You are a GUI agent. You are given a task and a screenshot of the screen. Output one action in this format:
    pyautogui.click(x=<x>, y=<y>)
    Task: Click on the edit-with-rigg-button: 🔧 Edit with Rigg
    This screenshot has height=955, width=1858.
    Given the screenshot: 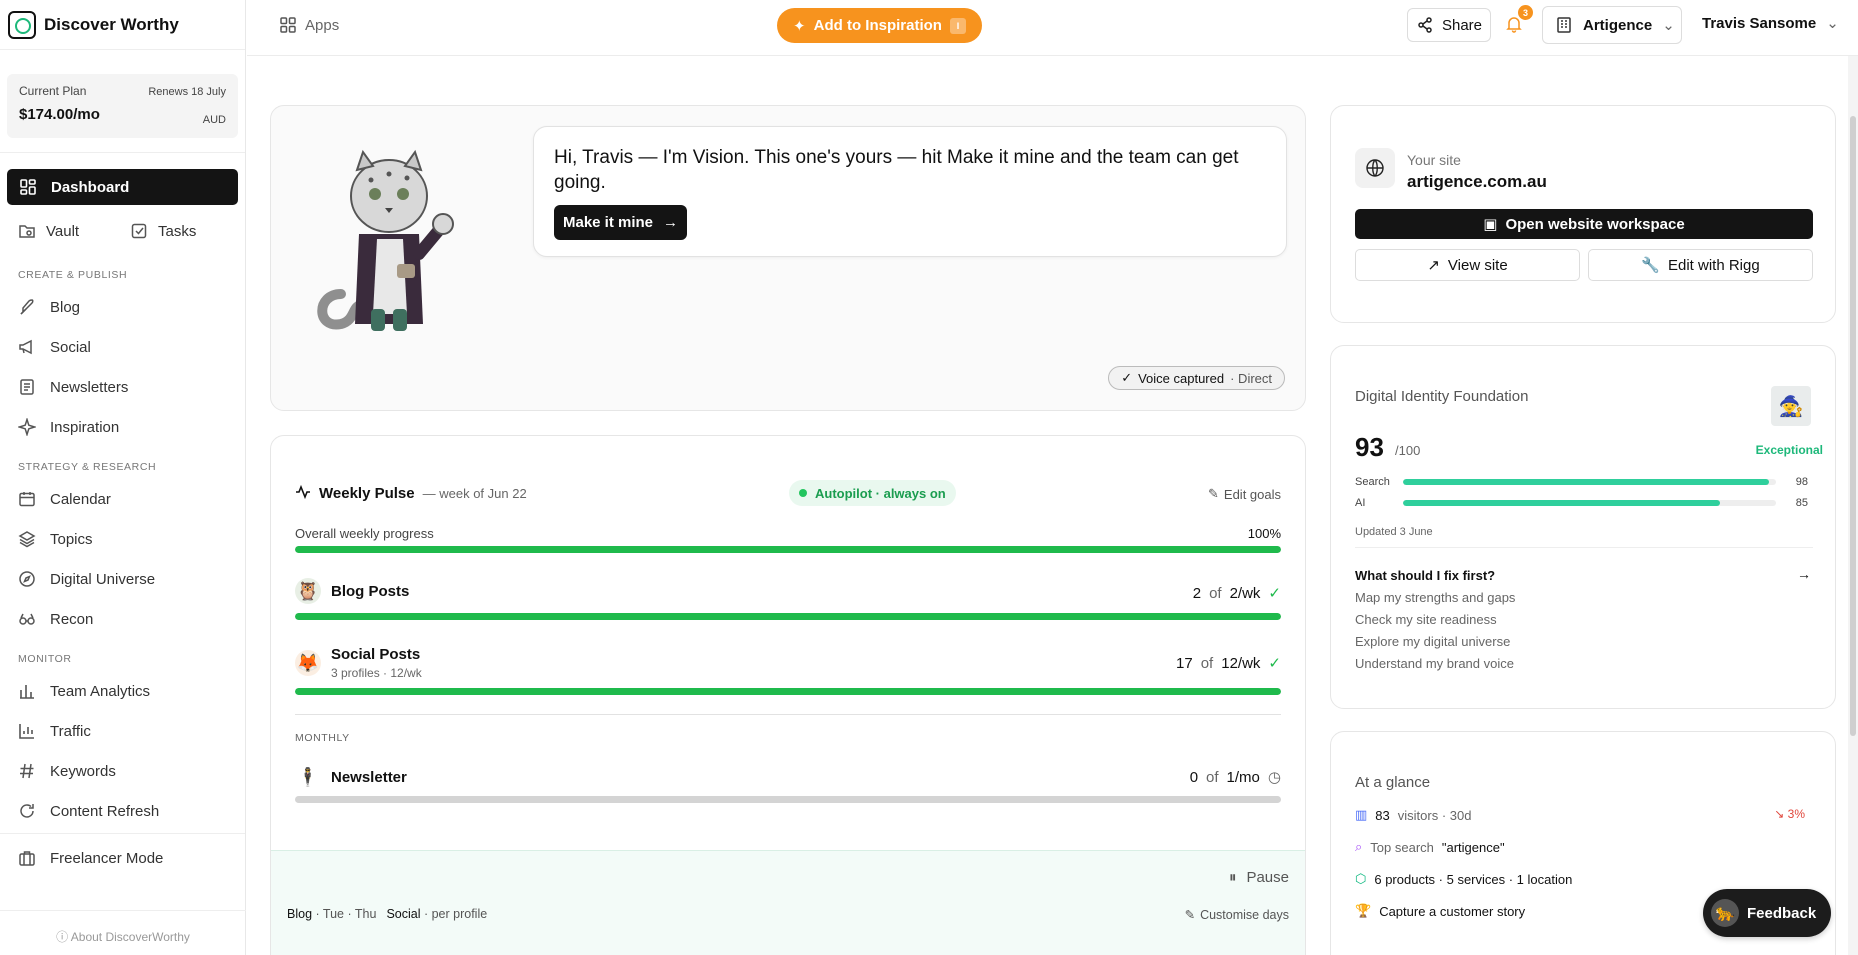 What is the action you would take?
    pyautogui.click(x=1700, y=265)
    